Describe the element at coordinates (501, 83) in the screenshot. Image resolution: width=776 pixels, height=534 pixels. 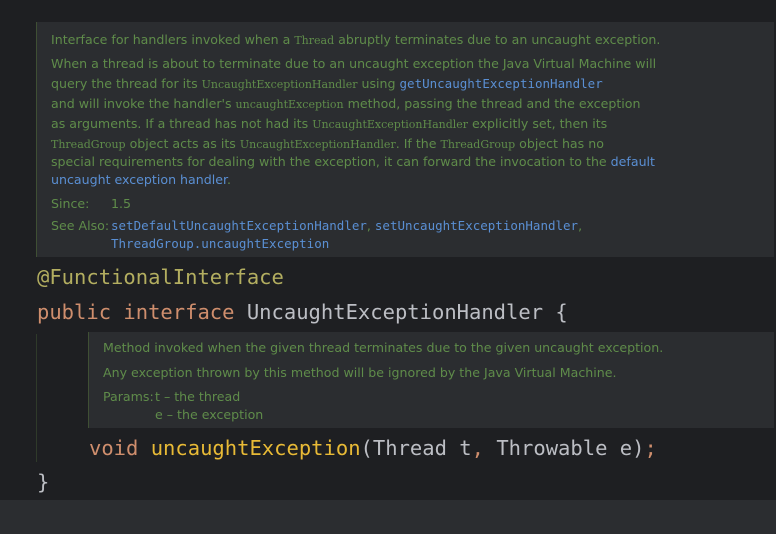
I see `link-getUncaughtExceptionHandler: getUncaughtExceptionHandler` at that location.